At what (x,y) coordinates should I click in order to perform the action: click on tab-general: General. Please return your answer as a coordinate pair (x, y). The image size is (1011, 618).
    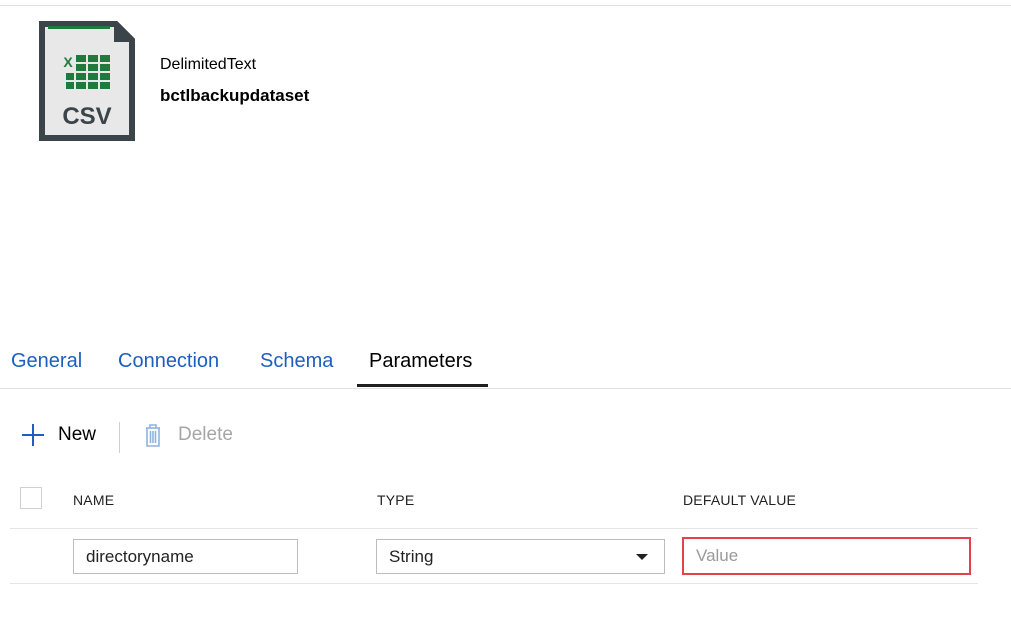
    Looking at the image, I should click on (46, 361).